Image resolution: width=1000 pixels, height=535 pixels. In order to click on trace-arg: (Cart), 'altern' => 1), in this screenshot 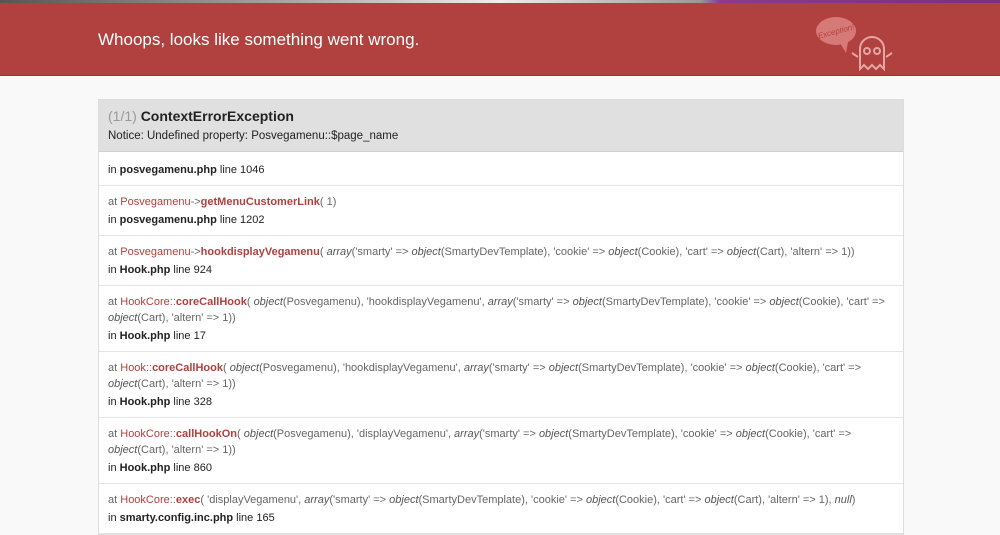, I will do `click(784, 500)`.